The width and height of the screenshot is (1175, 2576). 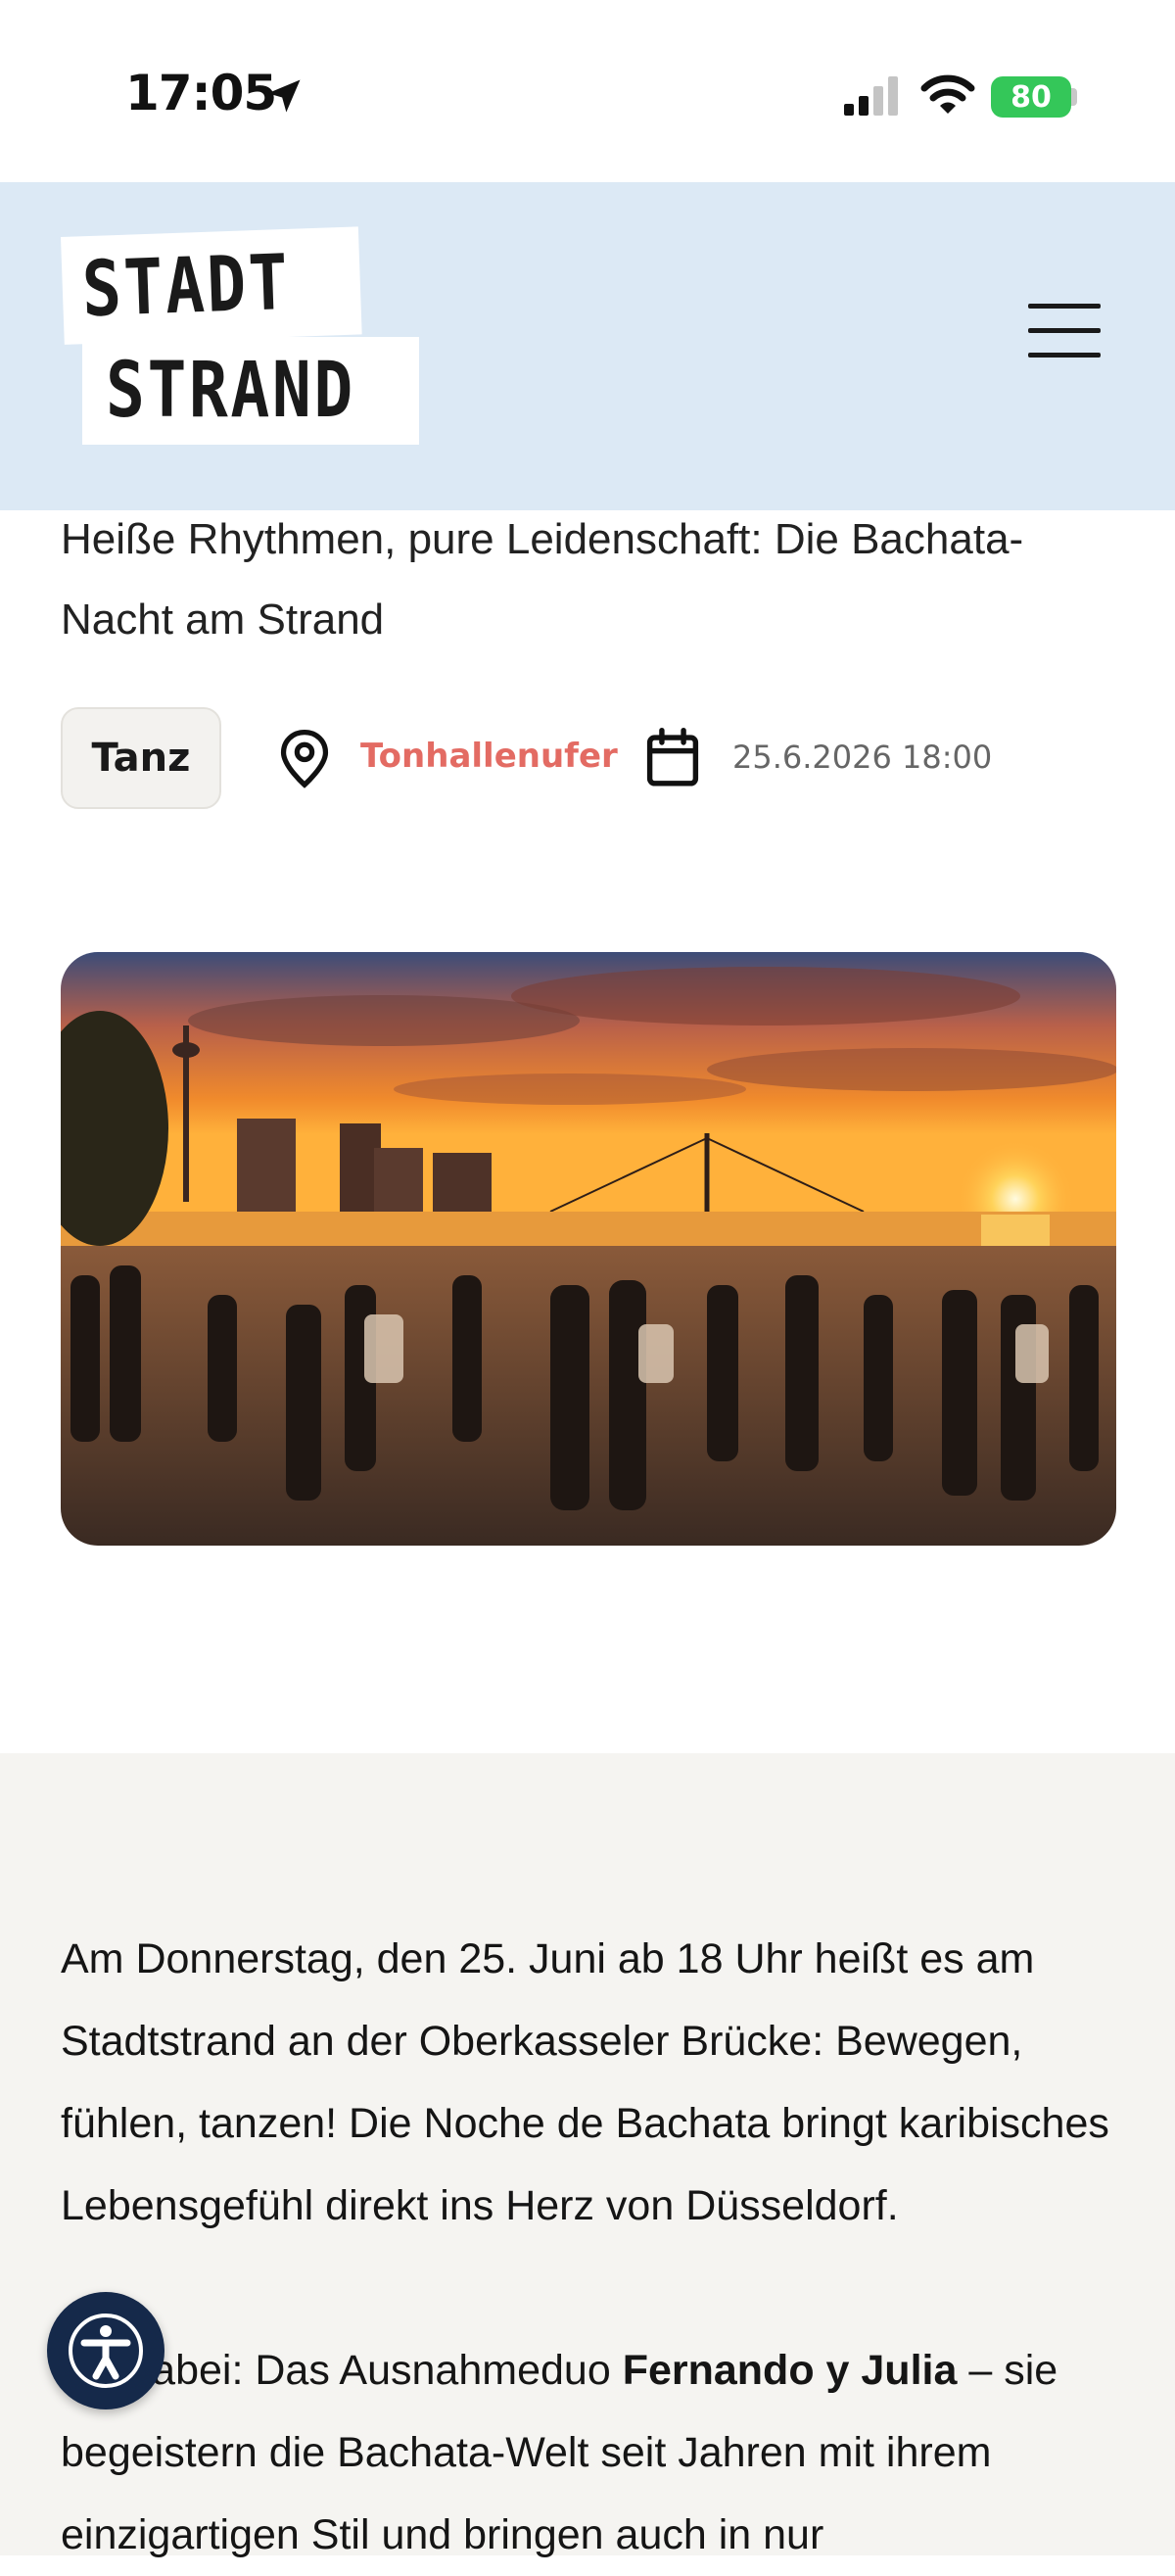 I want to click on logo-line-2: STRAND, so click(x=250, y=391).